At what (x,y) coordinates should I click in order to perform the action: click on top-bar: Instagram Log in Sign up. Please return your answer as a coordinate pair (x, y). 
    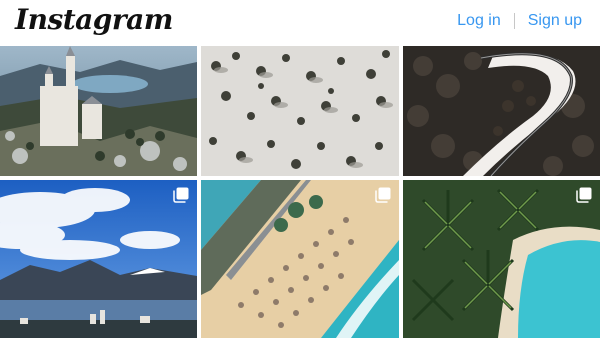
    Looking at the image, I should click on (300, 23).